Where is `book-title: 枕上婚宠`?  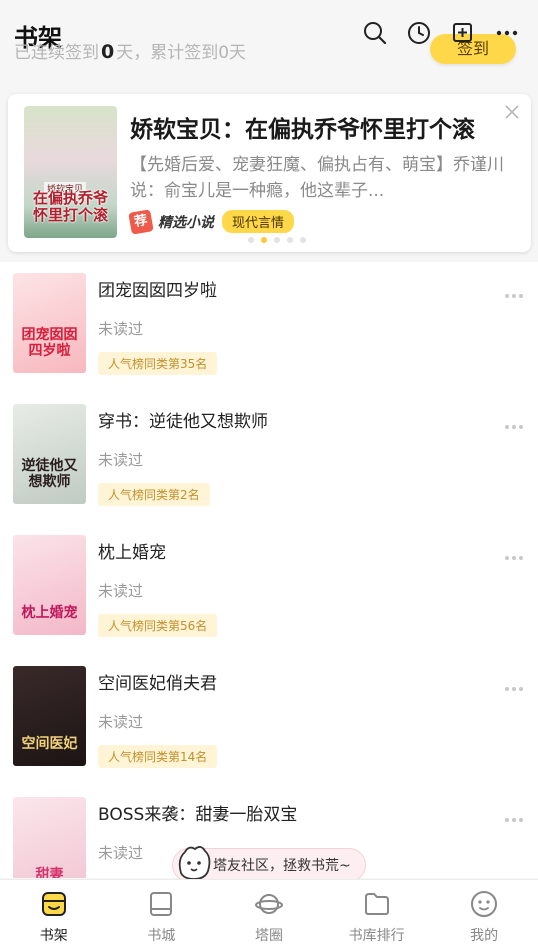 book-title: 枕上婚宠 is located at coordinates (132, 553).